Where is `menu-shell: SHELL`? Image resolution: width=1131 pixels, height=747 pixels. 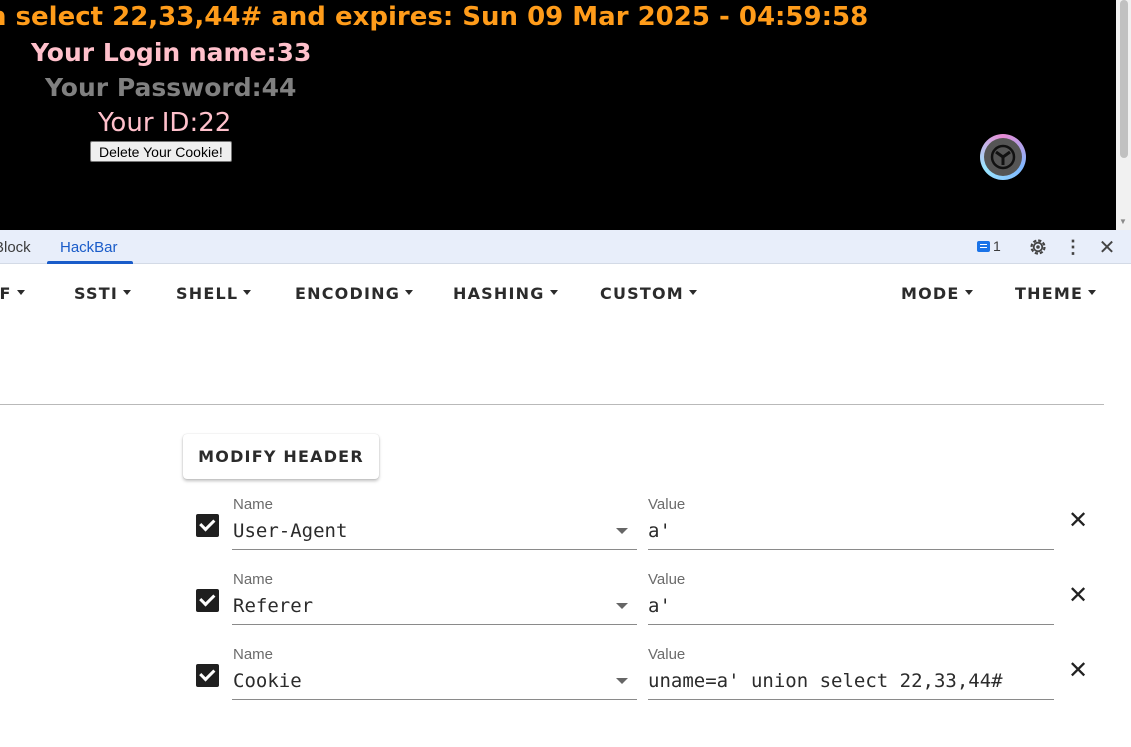 menu-shell: SHELL is located at coordinates (214, 293).